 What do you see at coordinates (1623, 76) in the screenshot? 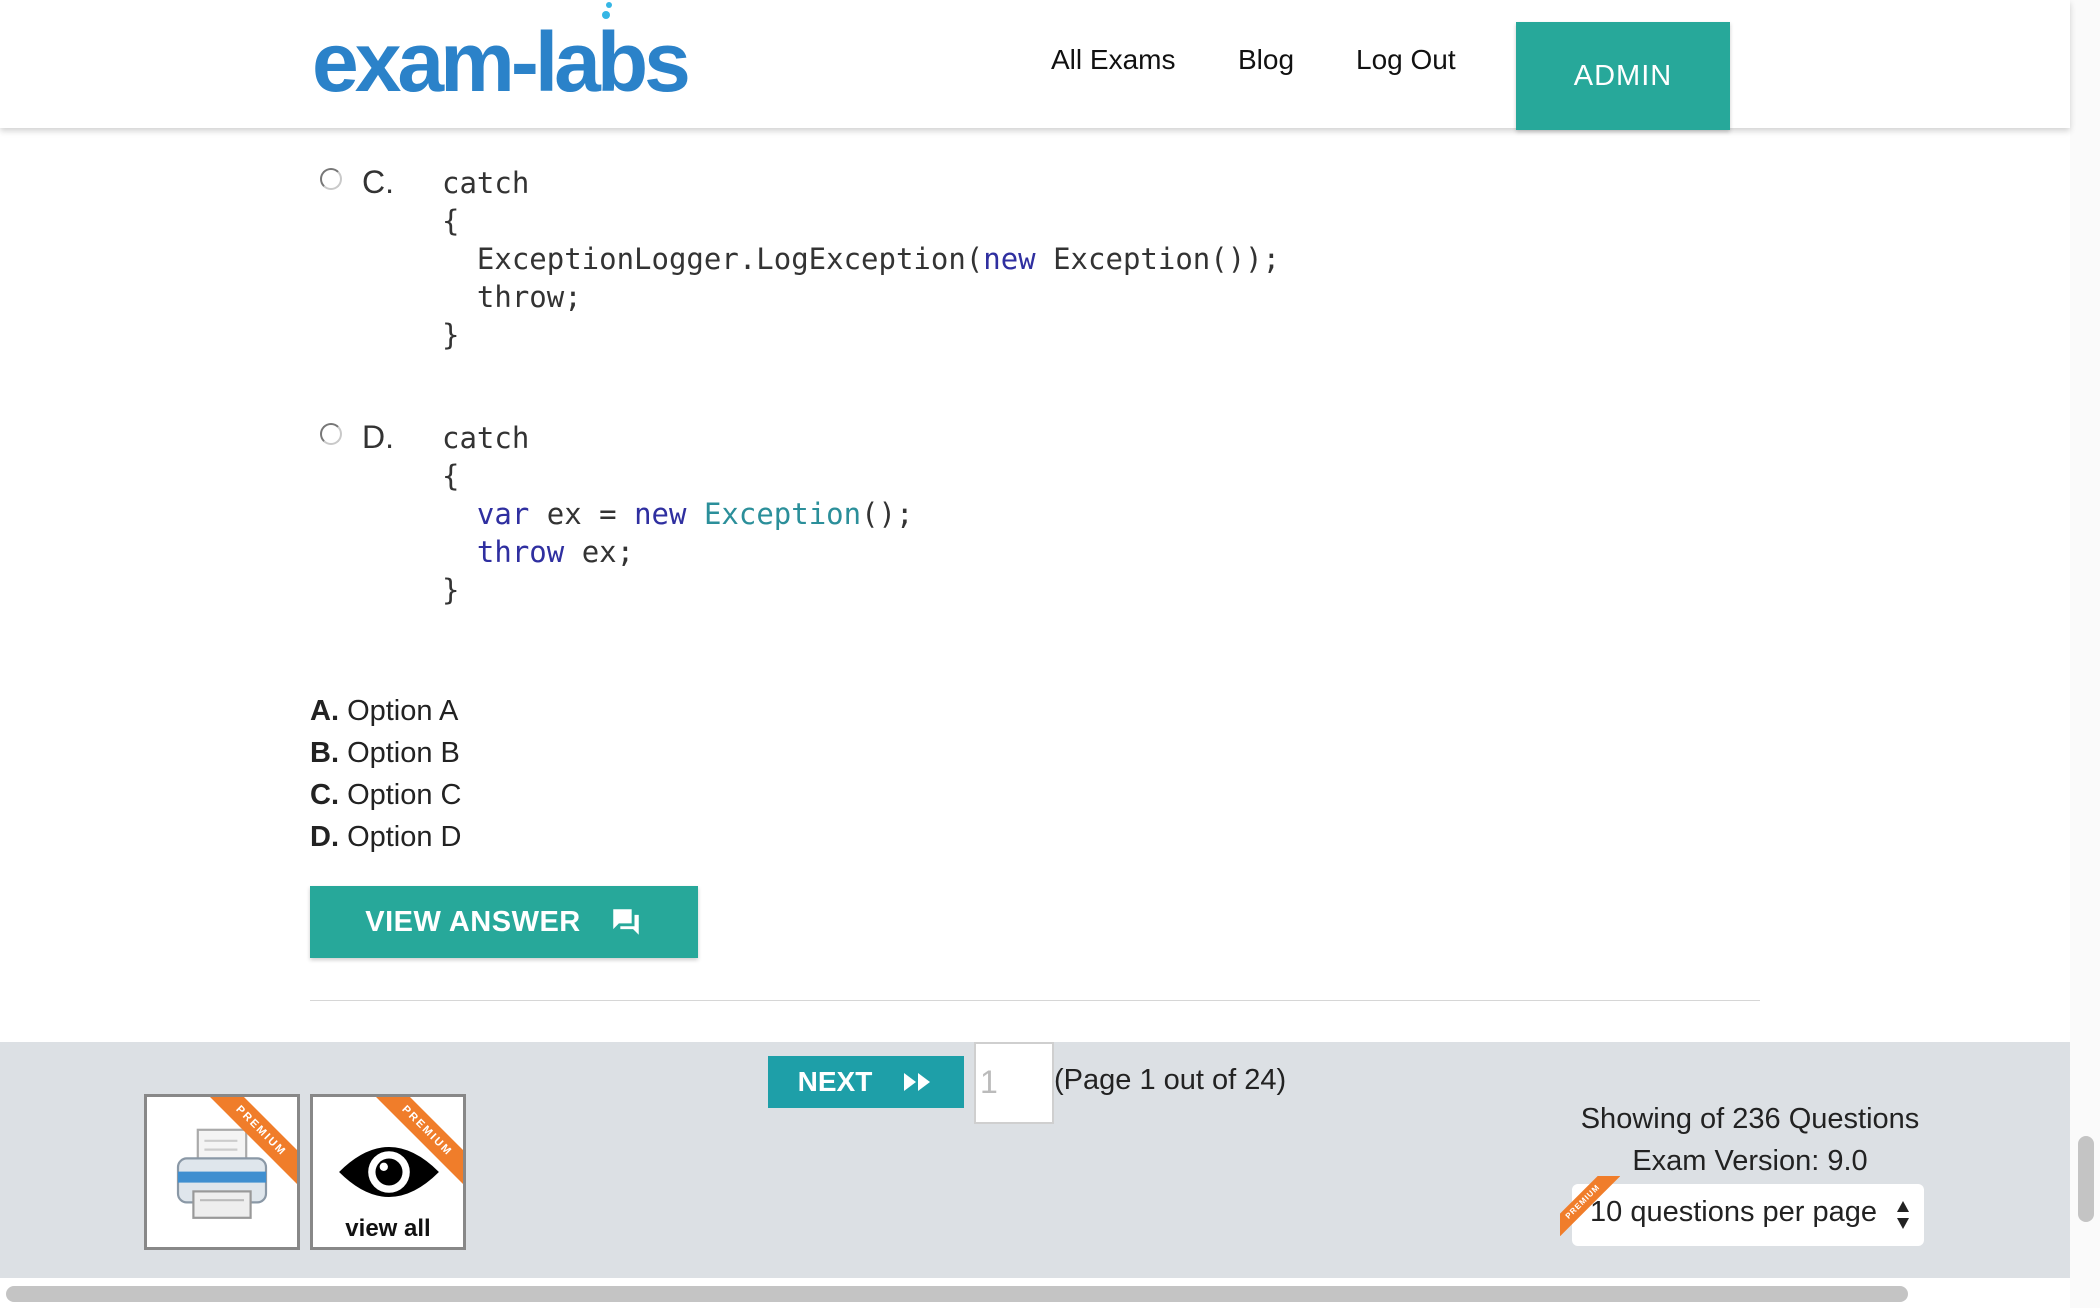
I see `admin-button: ADMIN` at bounding box center [1623, 76].